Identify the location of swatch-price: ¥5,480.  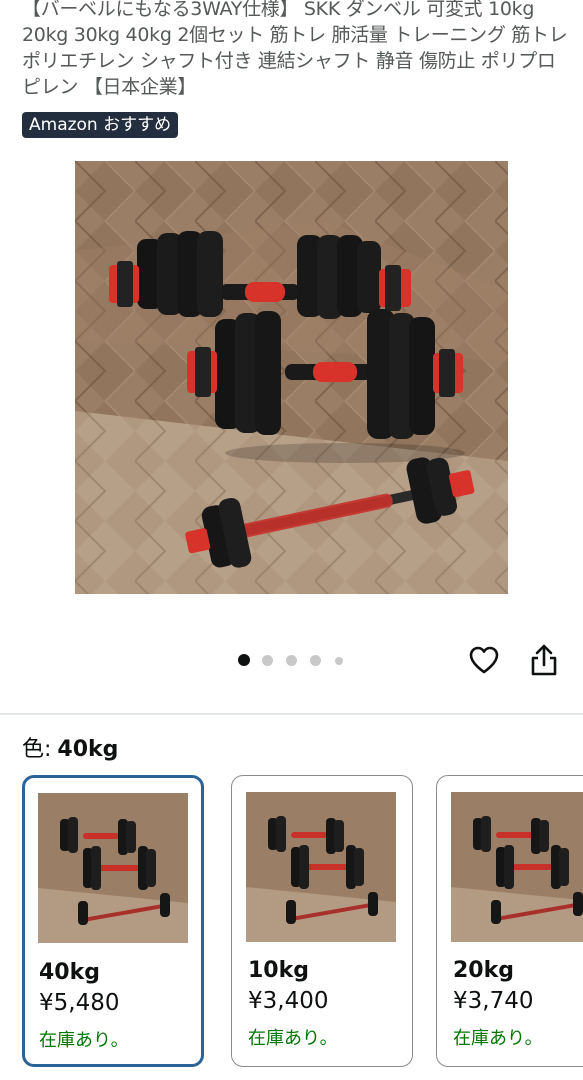
(79, 1003).